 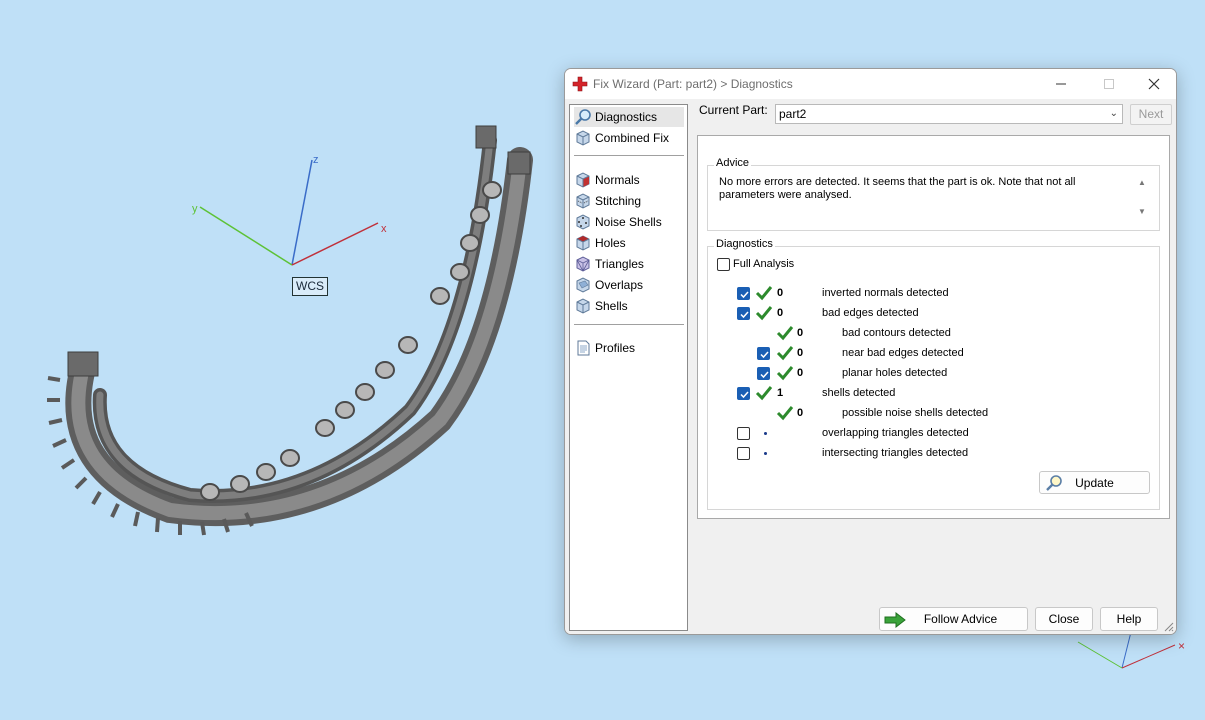 I want to click on nav-item-triangles: Triangles, so click(x=629, y=264).